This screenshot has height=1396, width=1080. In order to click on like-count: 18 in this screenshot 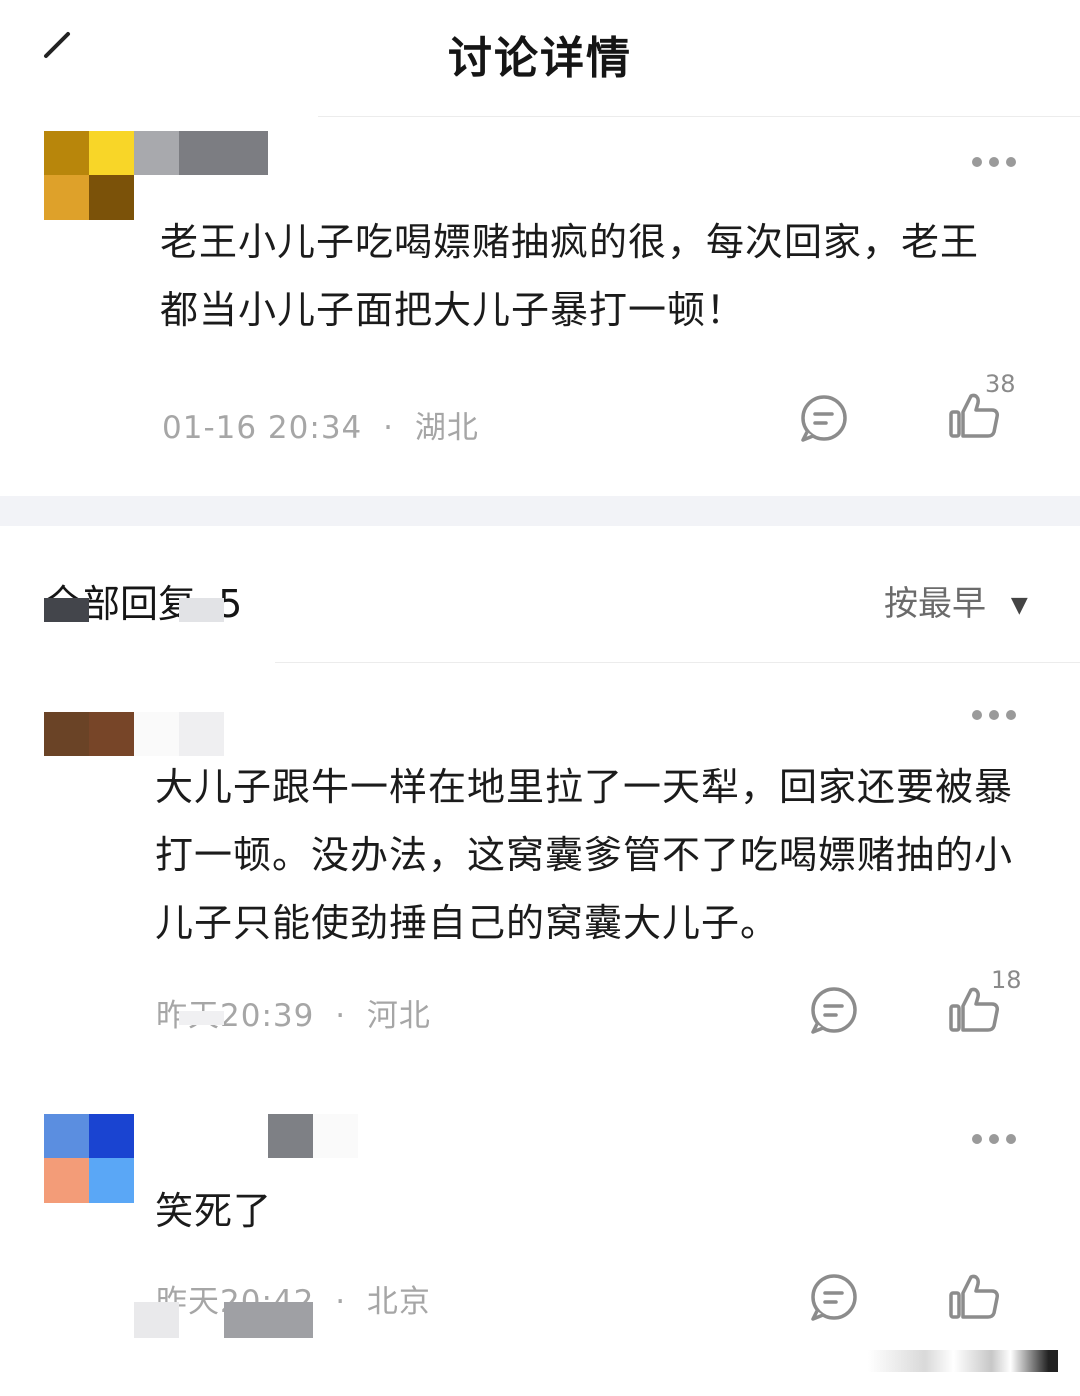, I will do `click(1006, 980)`.